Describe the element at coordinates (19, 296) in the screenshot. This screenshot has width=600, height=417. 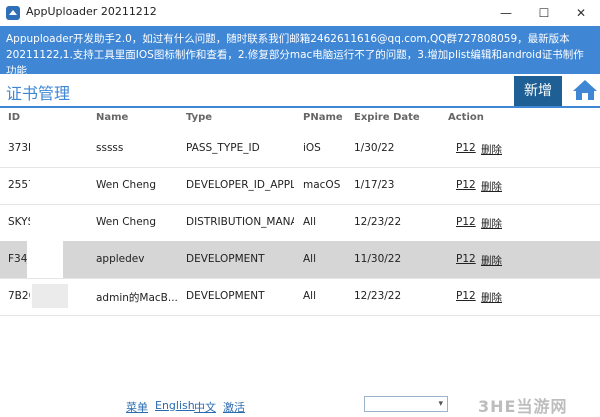
I see `cell-id: 7B264` at that location.